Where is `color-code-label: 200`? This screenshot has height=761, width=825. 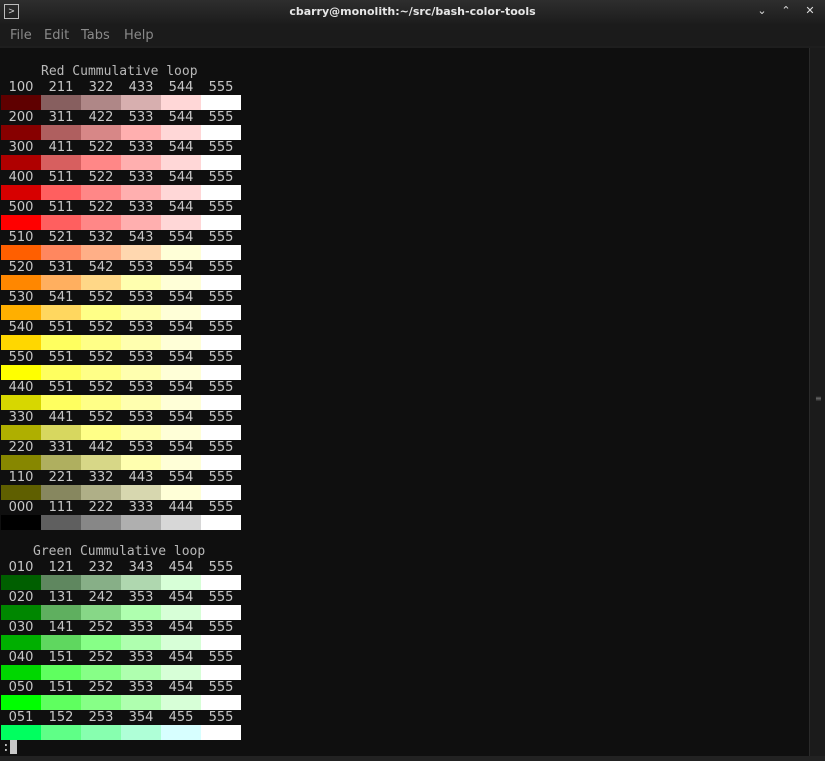 color-code-label: 200 is located at coordinates (21, 117).